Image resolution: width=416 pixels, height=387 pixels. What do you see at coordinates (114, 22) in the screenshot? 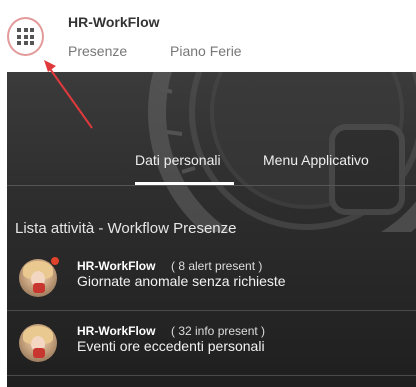
I see `app-title: HR-WorkFlow` at bounding box center [114, 22].